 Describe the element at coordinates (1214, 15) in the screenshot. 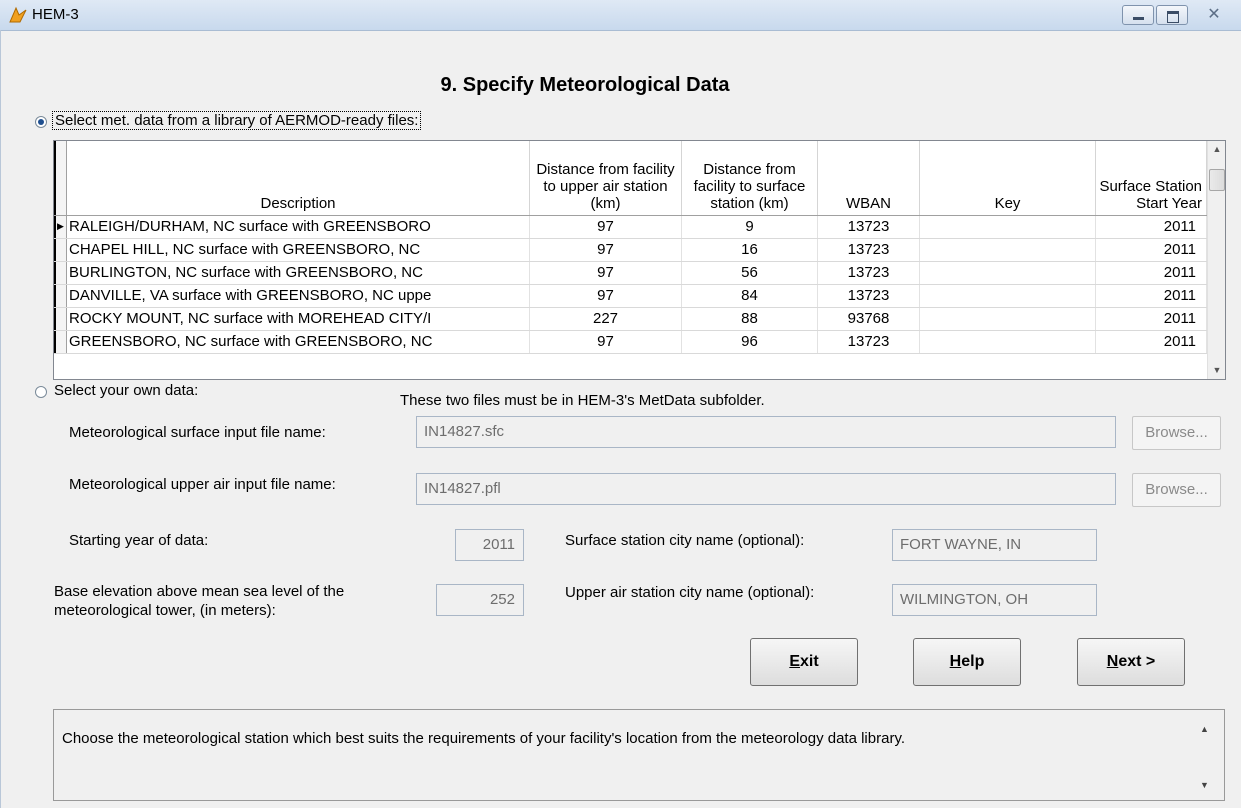

I see `close-button: ✕` at that location.